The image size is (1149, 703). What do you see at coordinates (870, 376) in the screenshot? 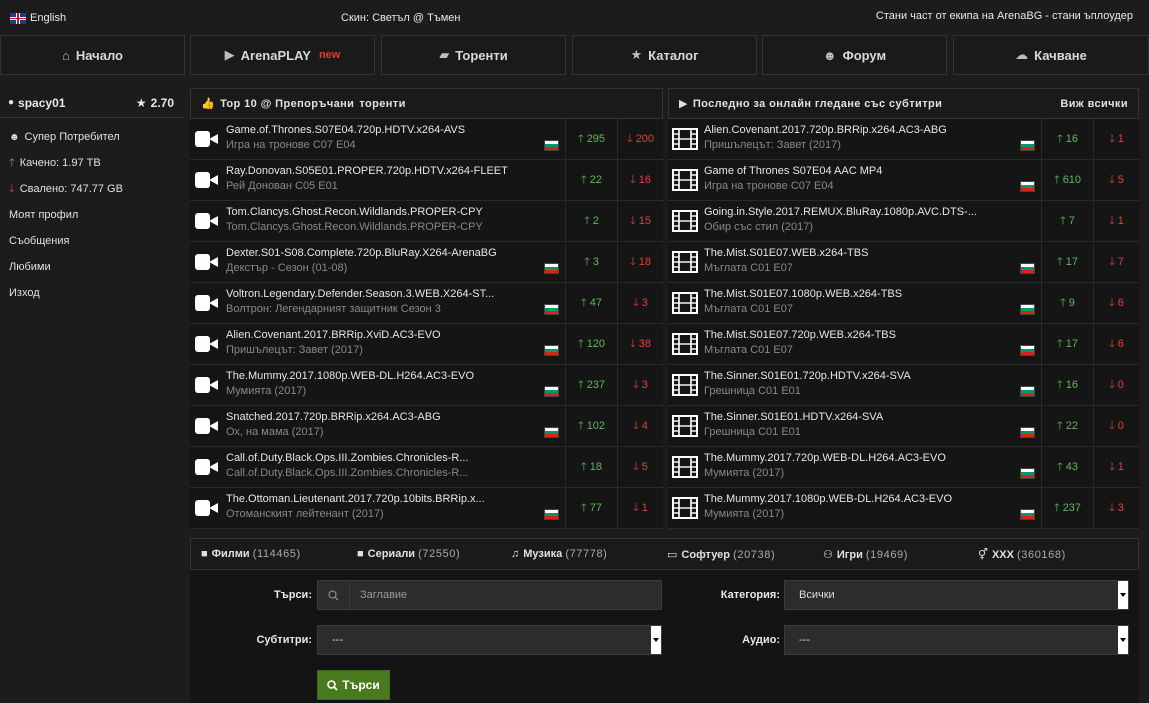
I see `torrent-link: The.Sinner.S01E01.720p.HDTV.x264-SVA` at bounding box center [870, 376].